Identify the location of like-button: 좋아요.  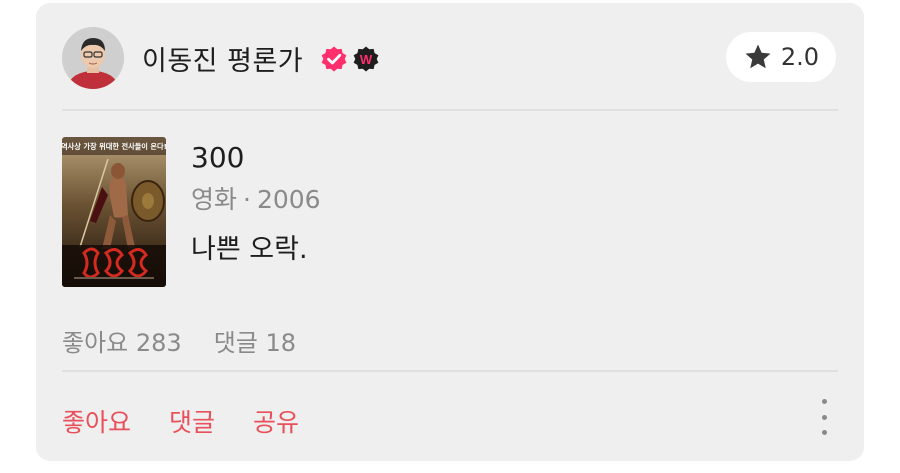
(96, 421).